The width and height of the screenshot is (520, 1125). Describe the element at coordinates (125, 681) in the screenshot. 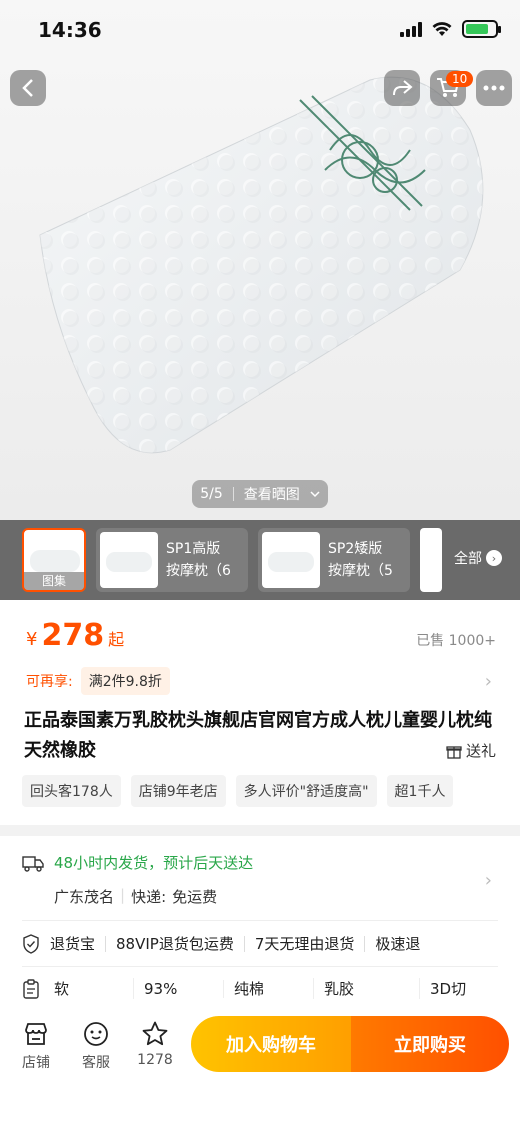

I see `promo-tag: 满2件9.8折` at that location.